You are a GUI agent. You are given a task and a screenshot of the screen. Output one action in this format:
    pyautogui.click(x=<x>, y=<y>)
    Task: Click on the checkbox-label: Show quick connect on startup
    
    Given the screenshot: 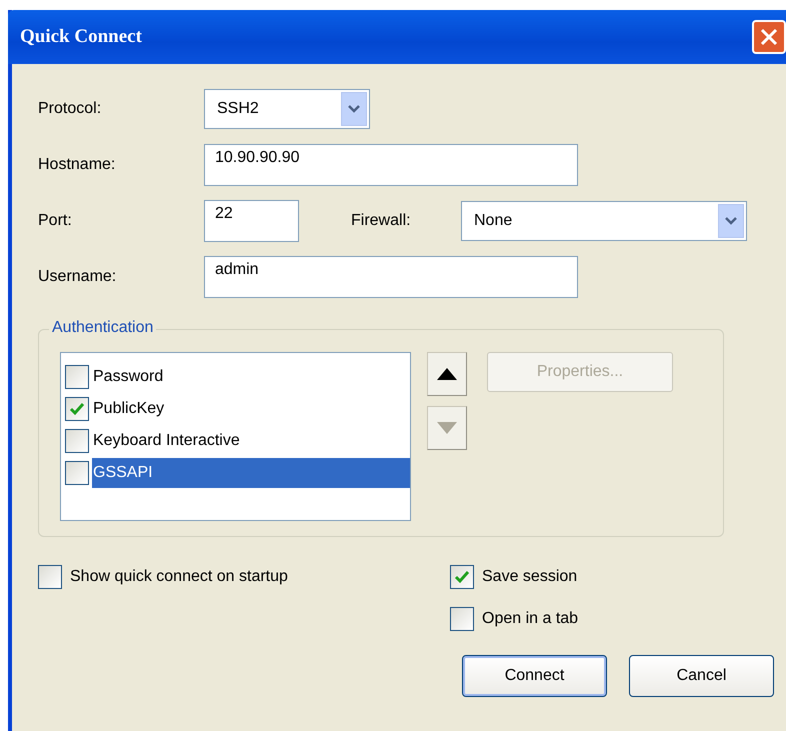 What is the action you would take?
    pyautogui.click(x=179, y=577)
    